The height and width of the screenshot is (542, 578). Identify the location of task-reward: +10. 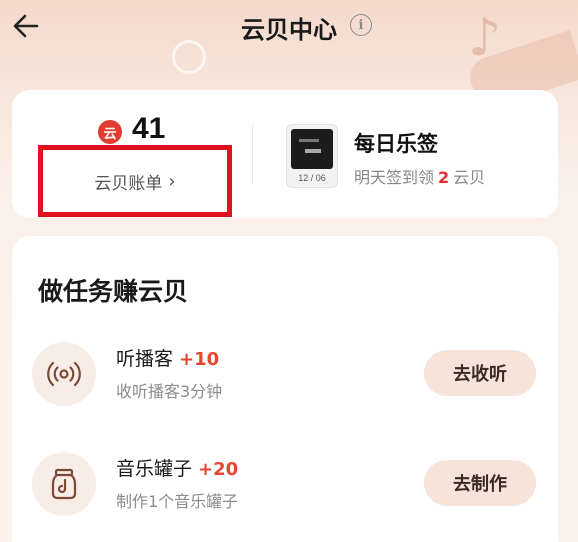
(199, 359).